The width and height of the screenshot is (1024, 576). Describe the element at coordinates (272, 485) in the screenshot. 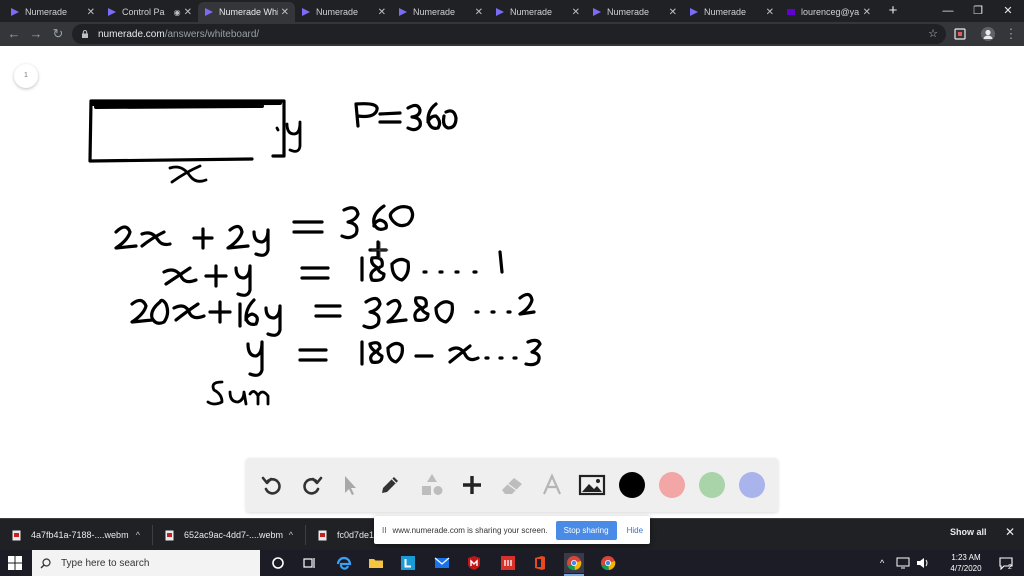

I see `undo-icon` at that location.